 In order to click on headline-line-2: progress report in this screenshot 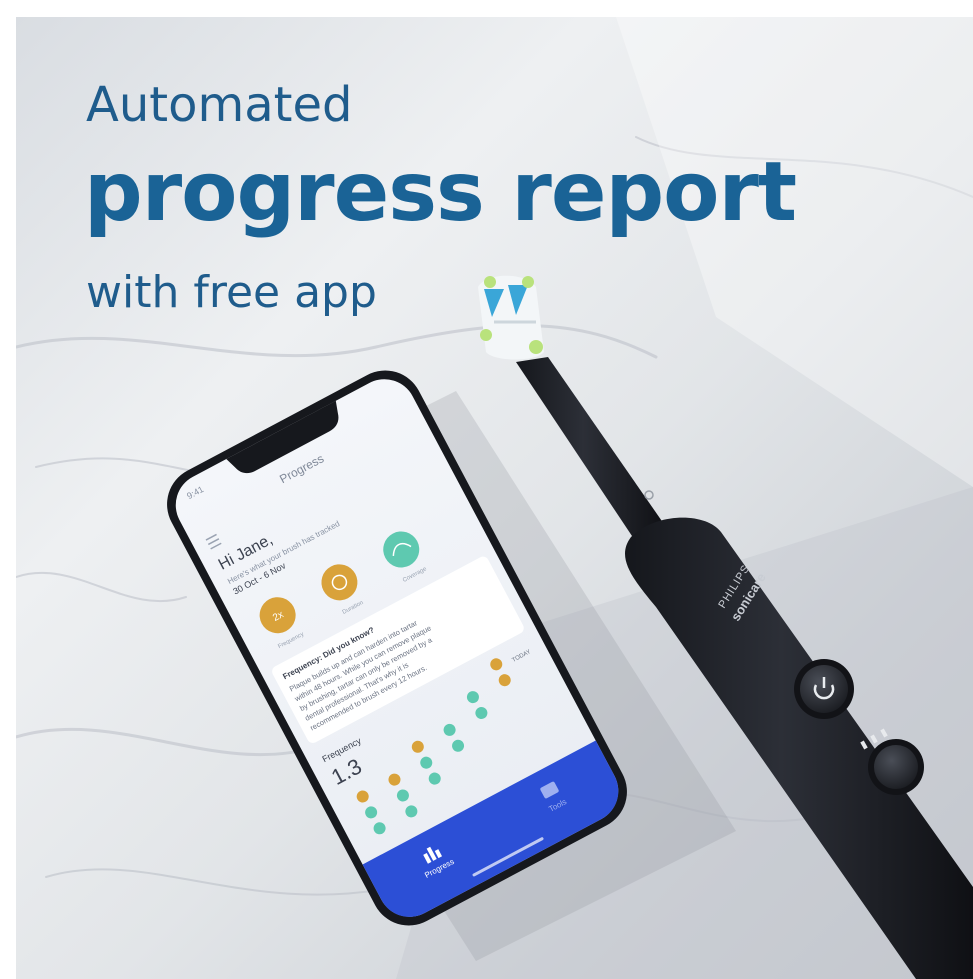, I will do `click(440, 192)`.